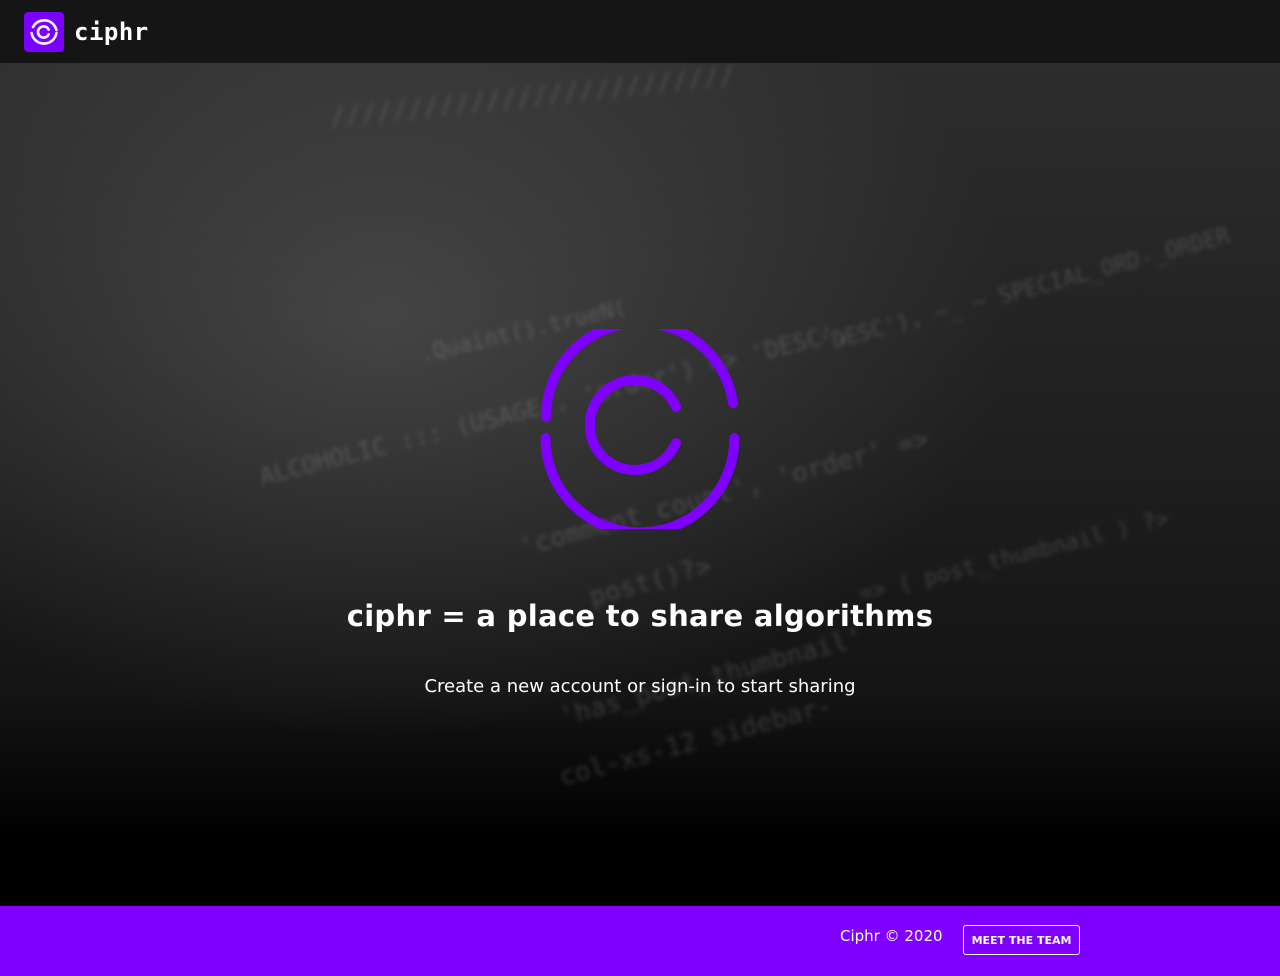  I want to click on brand-link: ciphr, so click(86, 31).